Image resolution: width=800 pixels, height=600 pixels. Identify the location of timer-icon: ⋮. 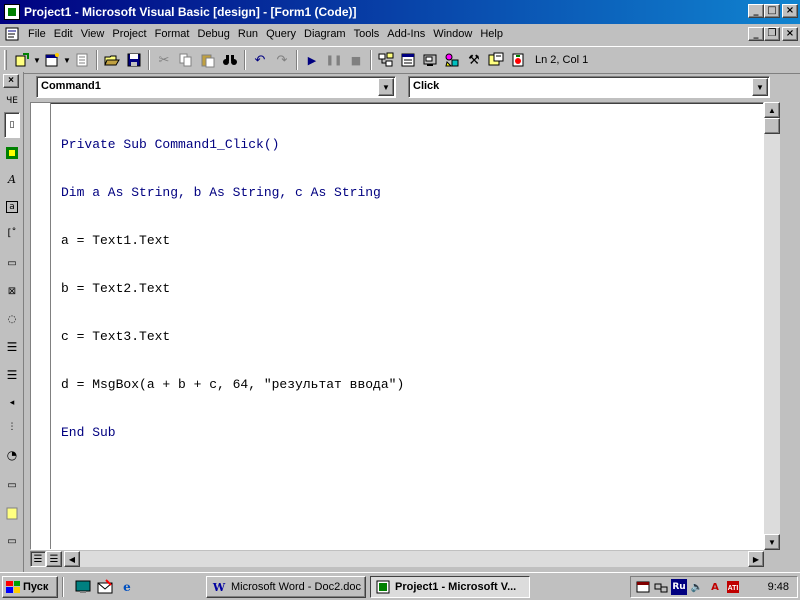
(12, 427).